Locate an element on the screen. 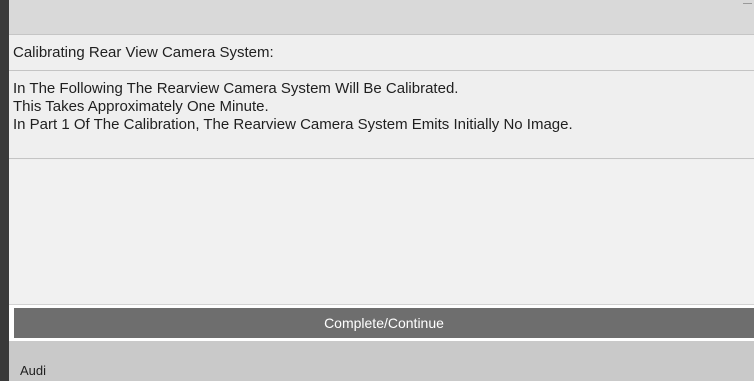 The width and height of the screenshot is (754, 381). status-footer: Audi is located at coordinates (381, 361).